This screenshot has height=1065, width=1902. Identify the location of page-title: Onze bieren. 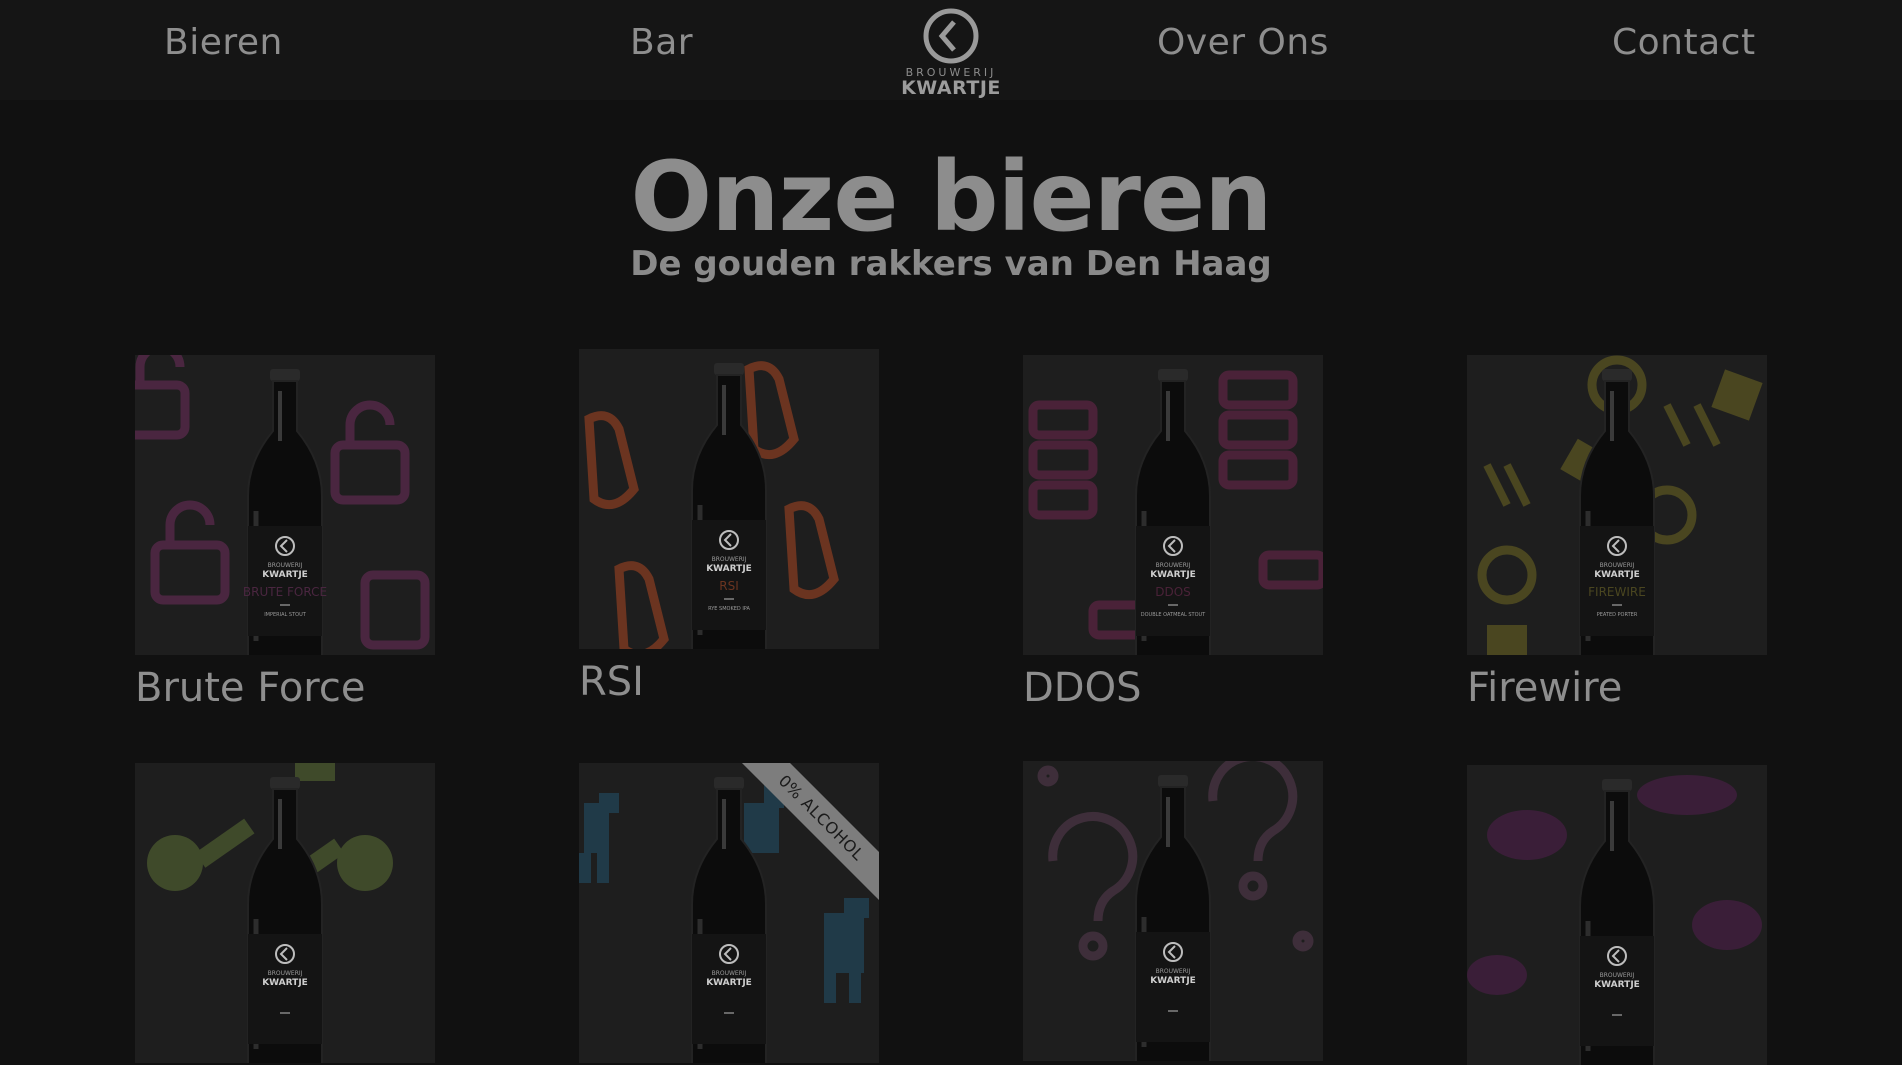
(951, 197).